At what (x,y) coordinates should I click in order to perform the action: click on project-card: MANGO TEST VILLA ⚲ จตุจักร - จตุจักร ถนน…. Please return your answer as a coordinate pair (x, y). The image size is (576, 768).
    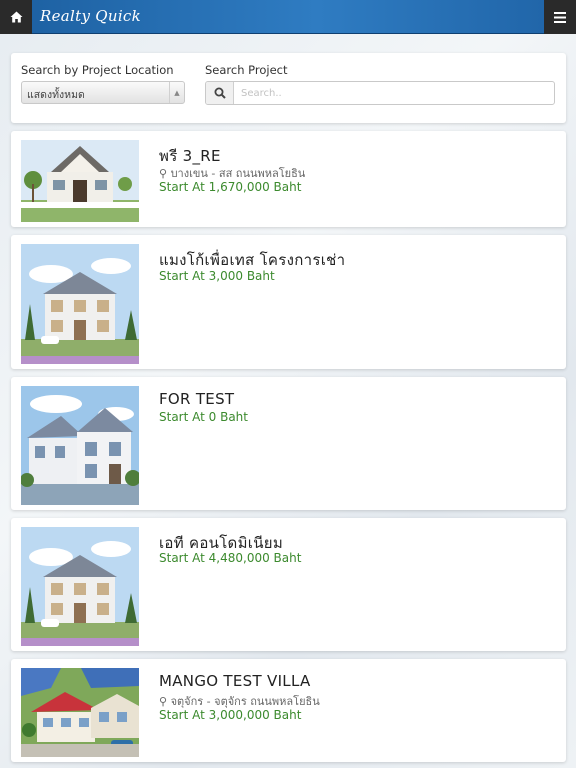
    Looking at the image, I should click on (288, 710).